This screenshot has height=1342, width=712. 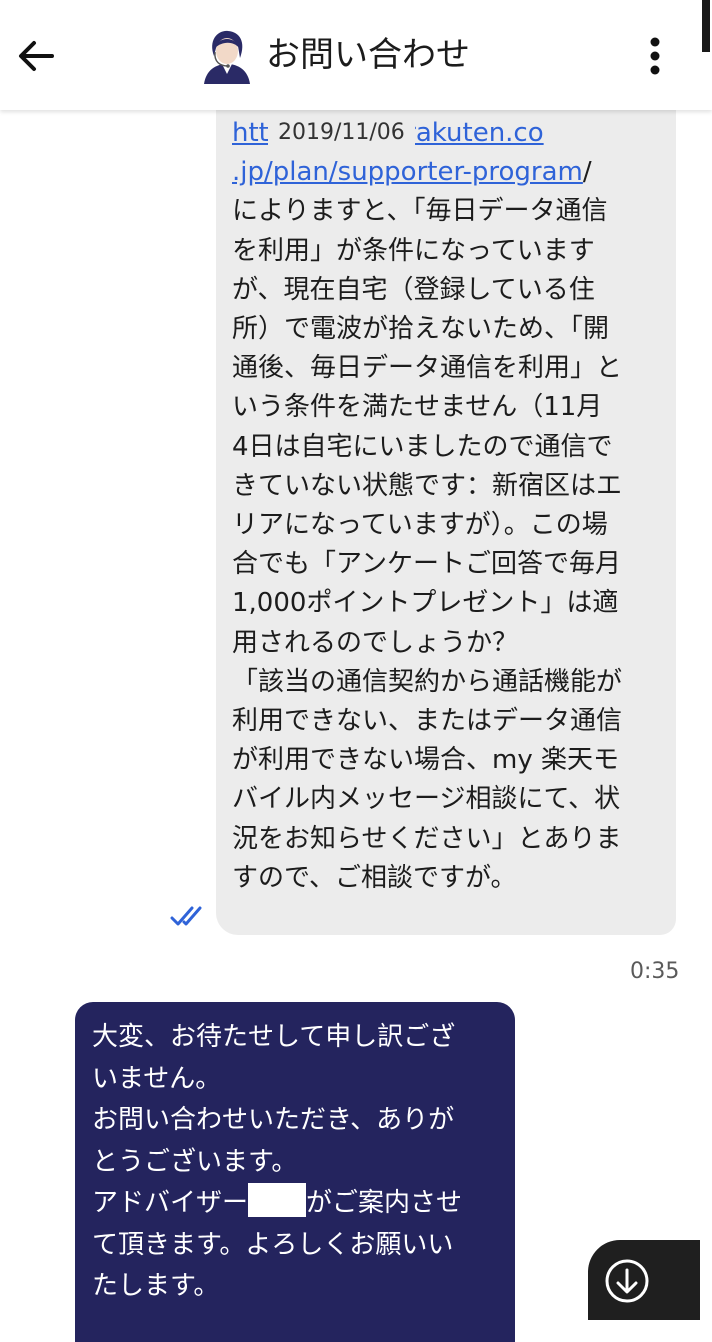 I want to click on more-options-button, so click(x=655, y=56).